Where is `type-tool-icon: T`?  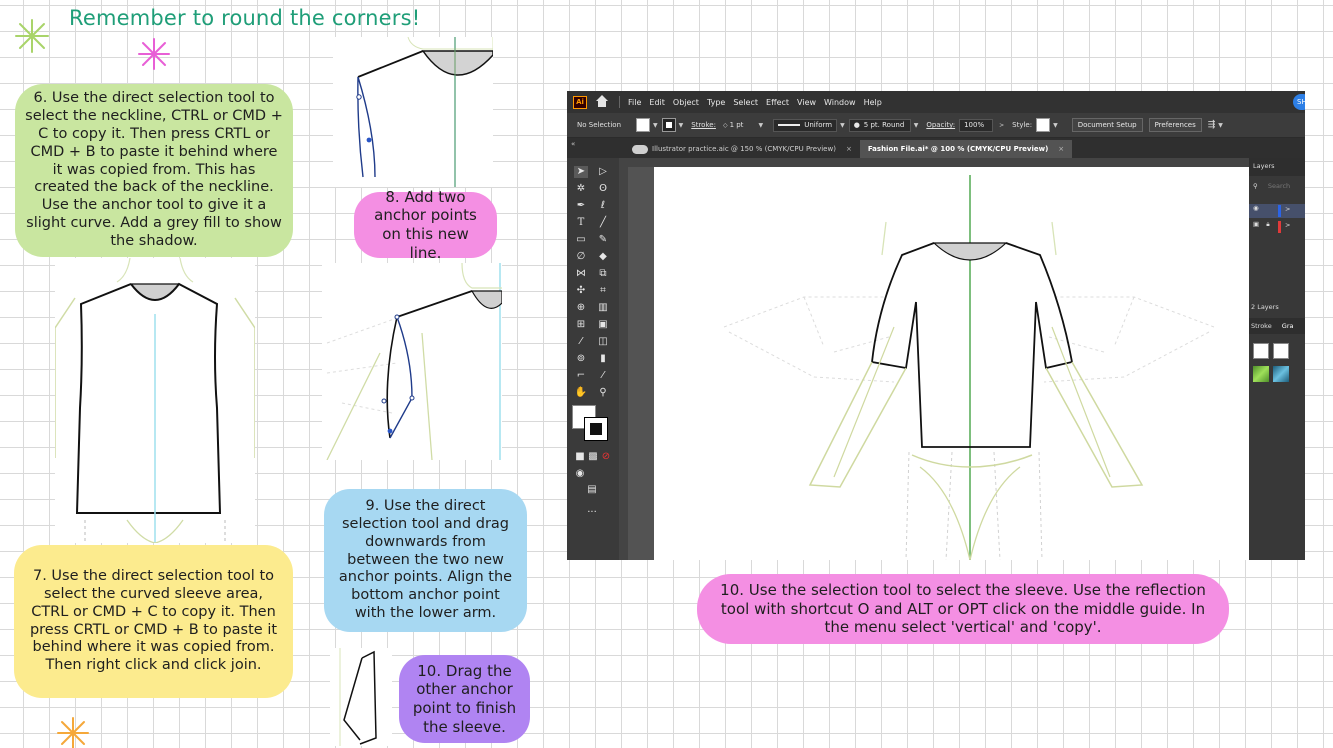
type-tool-icon: T is located at coordinates (581, 223).